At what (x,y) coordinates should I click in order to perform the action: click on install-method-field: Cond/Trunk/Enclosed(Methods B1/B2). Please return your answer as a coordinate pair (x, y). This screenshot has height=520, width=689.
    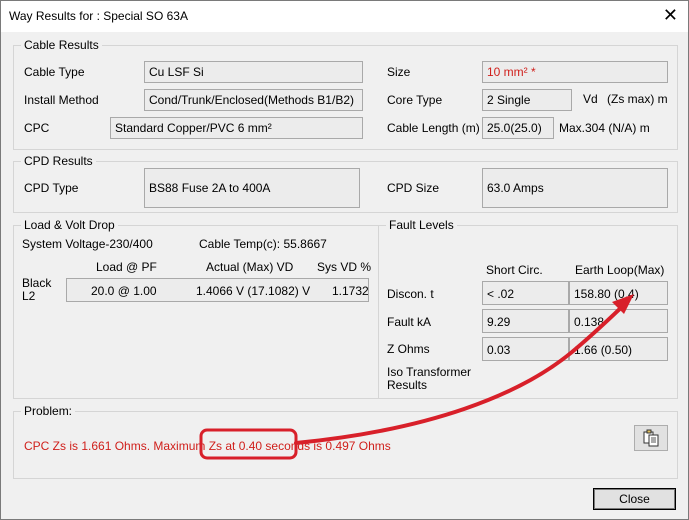
    Looking at the image, I should click on (253, 100).